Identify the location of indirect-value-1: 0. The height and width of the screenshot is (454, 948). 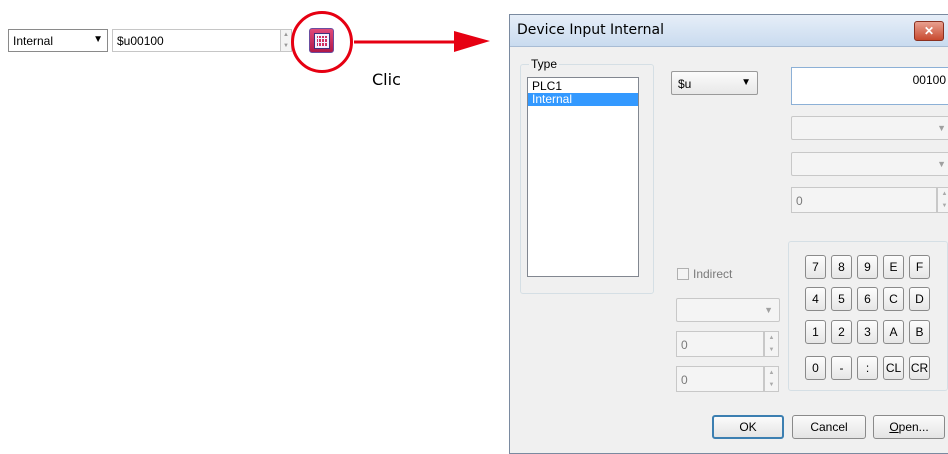
(684, 345).